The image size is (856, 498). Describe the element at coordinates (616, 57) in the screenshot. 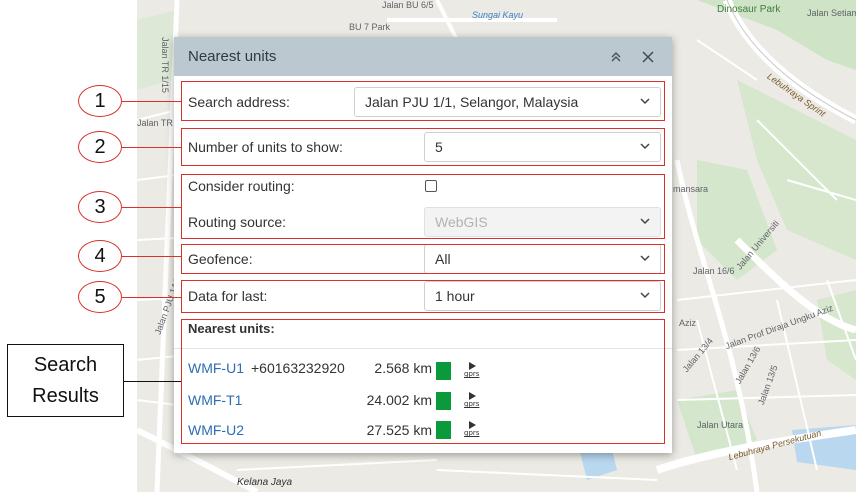

I see `double-chevron-up-icon` at that location.